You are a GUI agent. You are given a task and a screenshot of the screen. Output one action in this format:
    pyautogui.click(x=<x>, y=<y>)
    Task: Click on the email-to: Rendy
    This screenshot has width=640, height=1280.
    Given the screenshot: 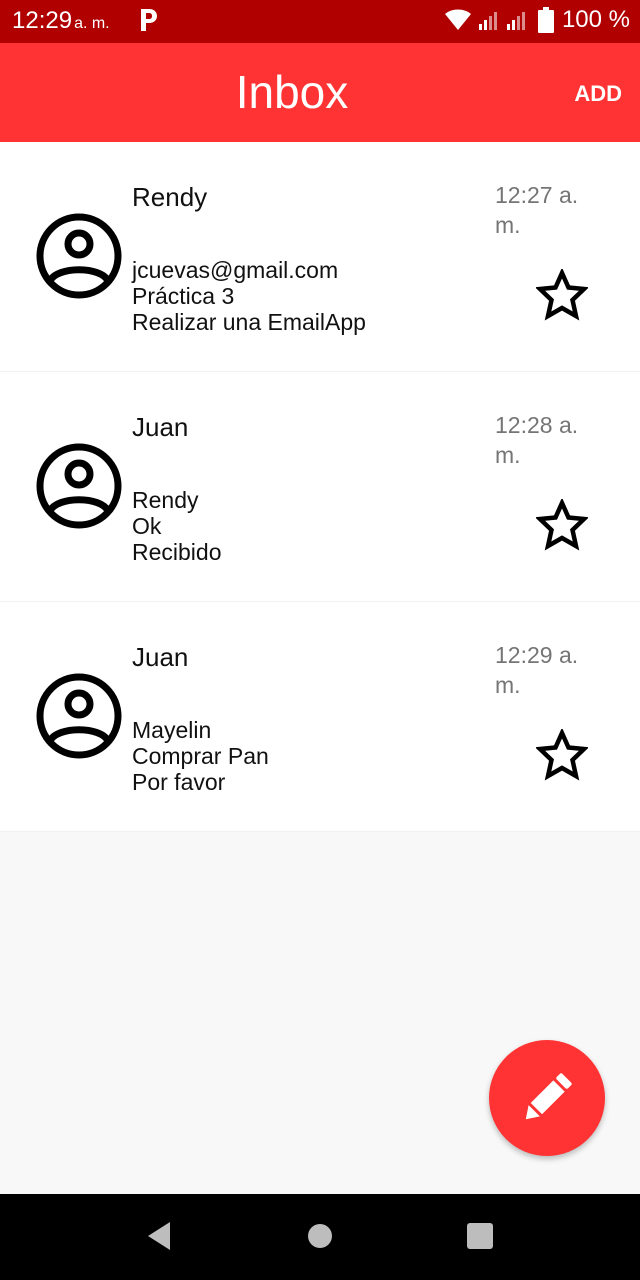 What is the action you would take?
    pyautogui.click(x=165, y=500)
    